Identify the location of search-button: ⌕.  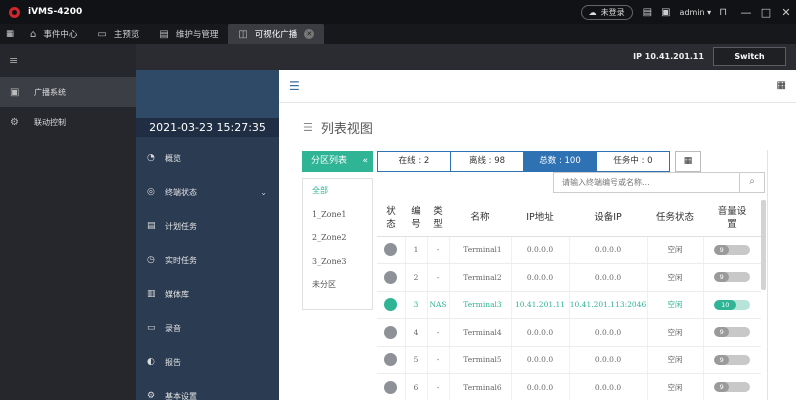
(751, 182).